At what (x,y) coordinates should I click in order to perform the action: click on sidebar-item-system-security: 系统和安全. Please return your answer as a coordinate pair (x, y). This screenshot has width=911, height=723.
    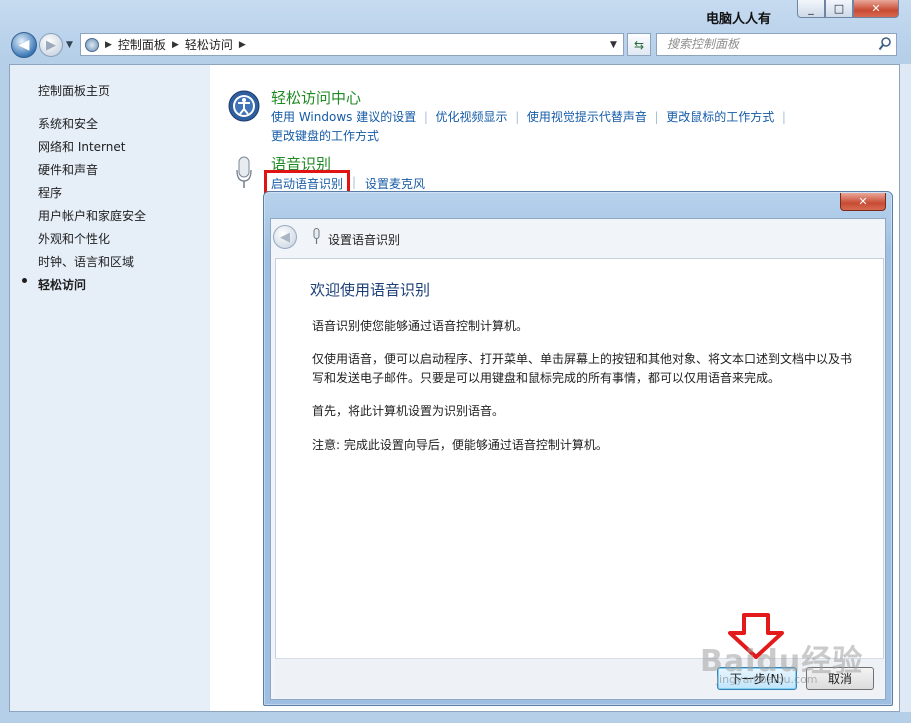
    Looking at the image, I should click on (68, 123).